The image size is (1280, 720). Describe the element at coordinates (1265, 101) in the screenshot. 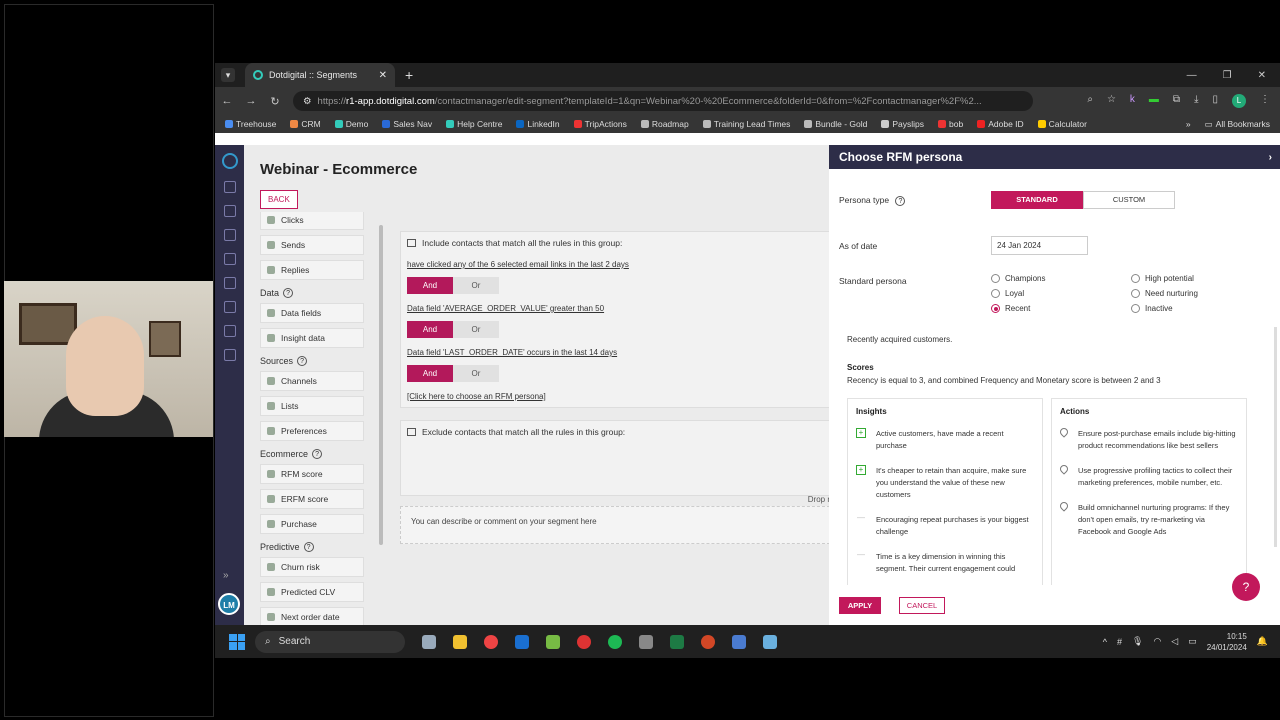

I see `menu-icon: ⋮` at that location.